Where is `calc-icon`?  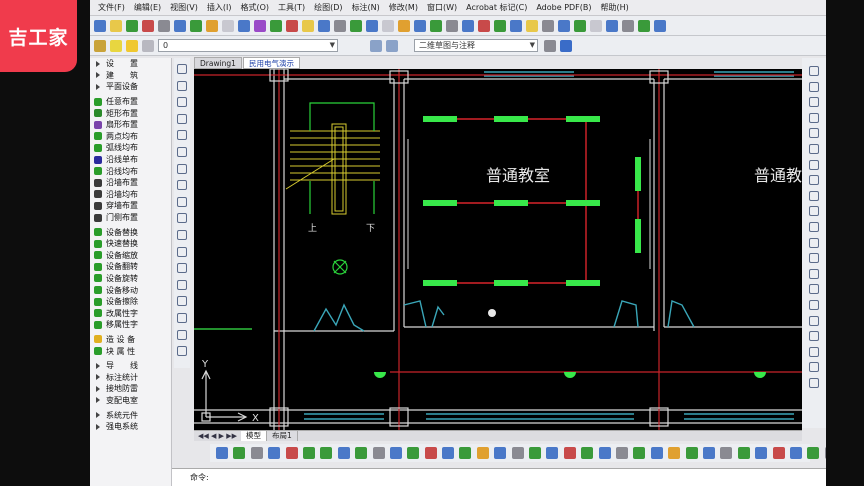
calc-icon is located at coordinates (436, 25).